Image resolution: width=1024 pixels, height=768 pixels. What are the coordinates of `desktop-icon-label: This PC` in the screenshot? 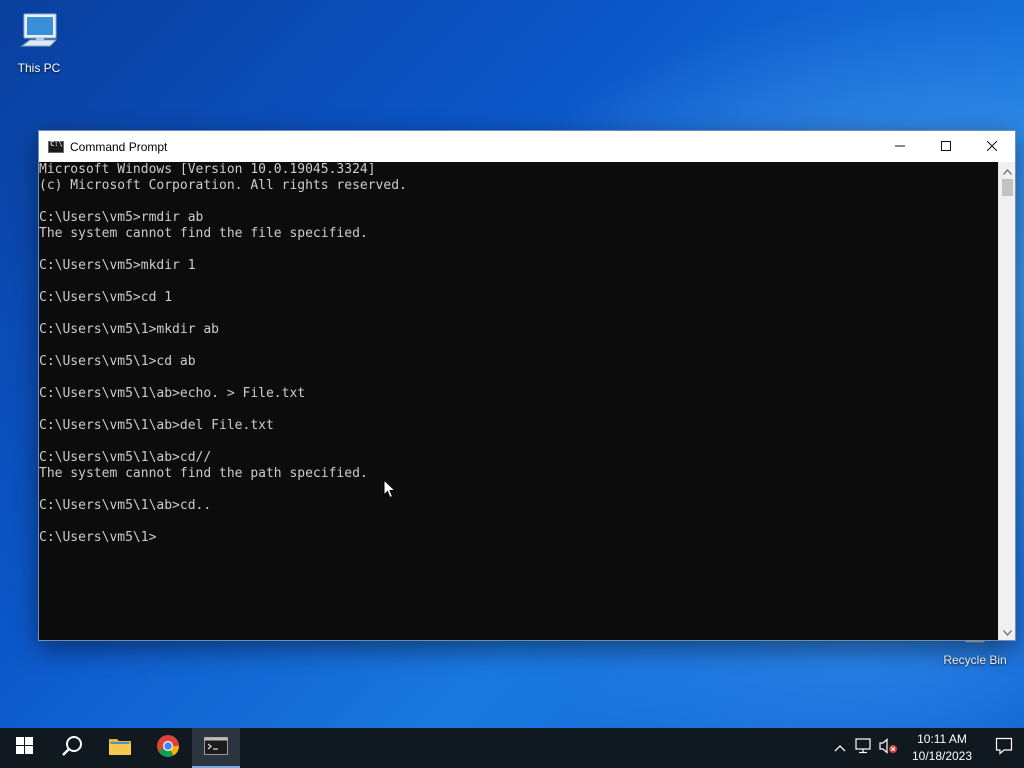 It's located at (39, 68).